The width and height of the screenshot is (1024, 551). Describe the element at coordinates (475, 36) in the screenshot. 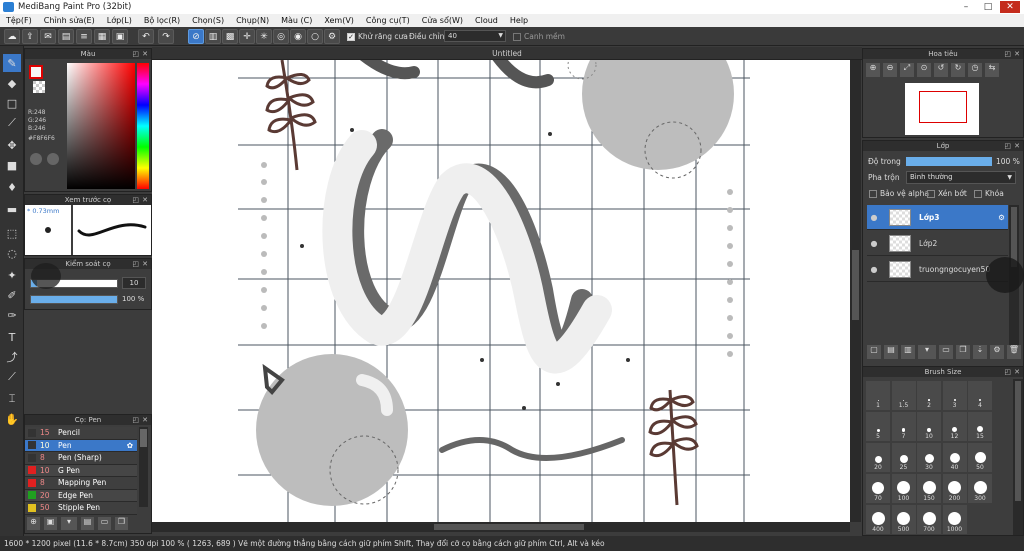

I see `correction-select: 40 ▼` at that location.